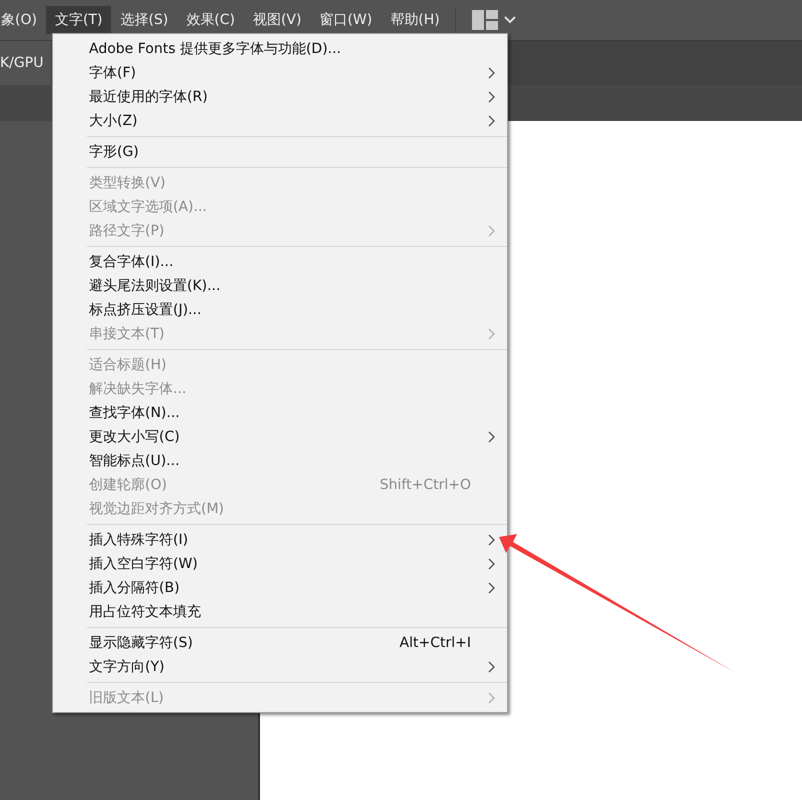 The image size is (802, 800). Describe the element at coordinates (280, 667) in the screenshot. I see `menu-item: 文字方向(Y)` at that location.